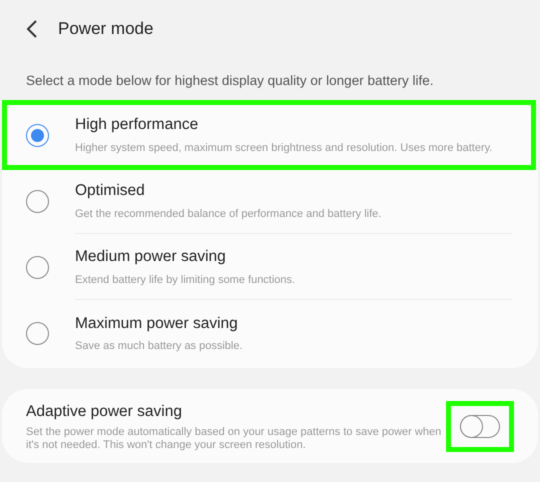 The height and width of the screenshot is (482, 540). I want to click on setting-description: Set the power mode automatically based on your usage patterns to save power when it's not needed. This won't change your screen resolution., so click(234, 439).